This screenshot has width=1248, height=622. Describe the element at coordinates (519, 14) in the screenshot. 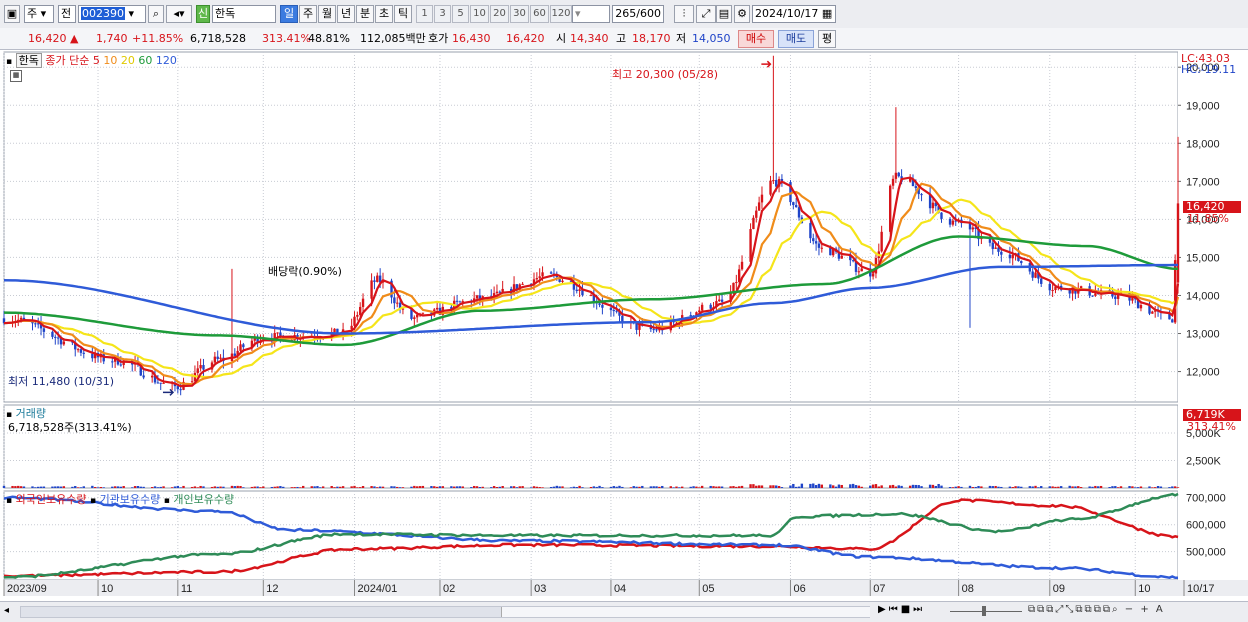

I see `minute-tab: 30` at that location.